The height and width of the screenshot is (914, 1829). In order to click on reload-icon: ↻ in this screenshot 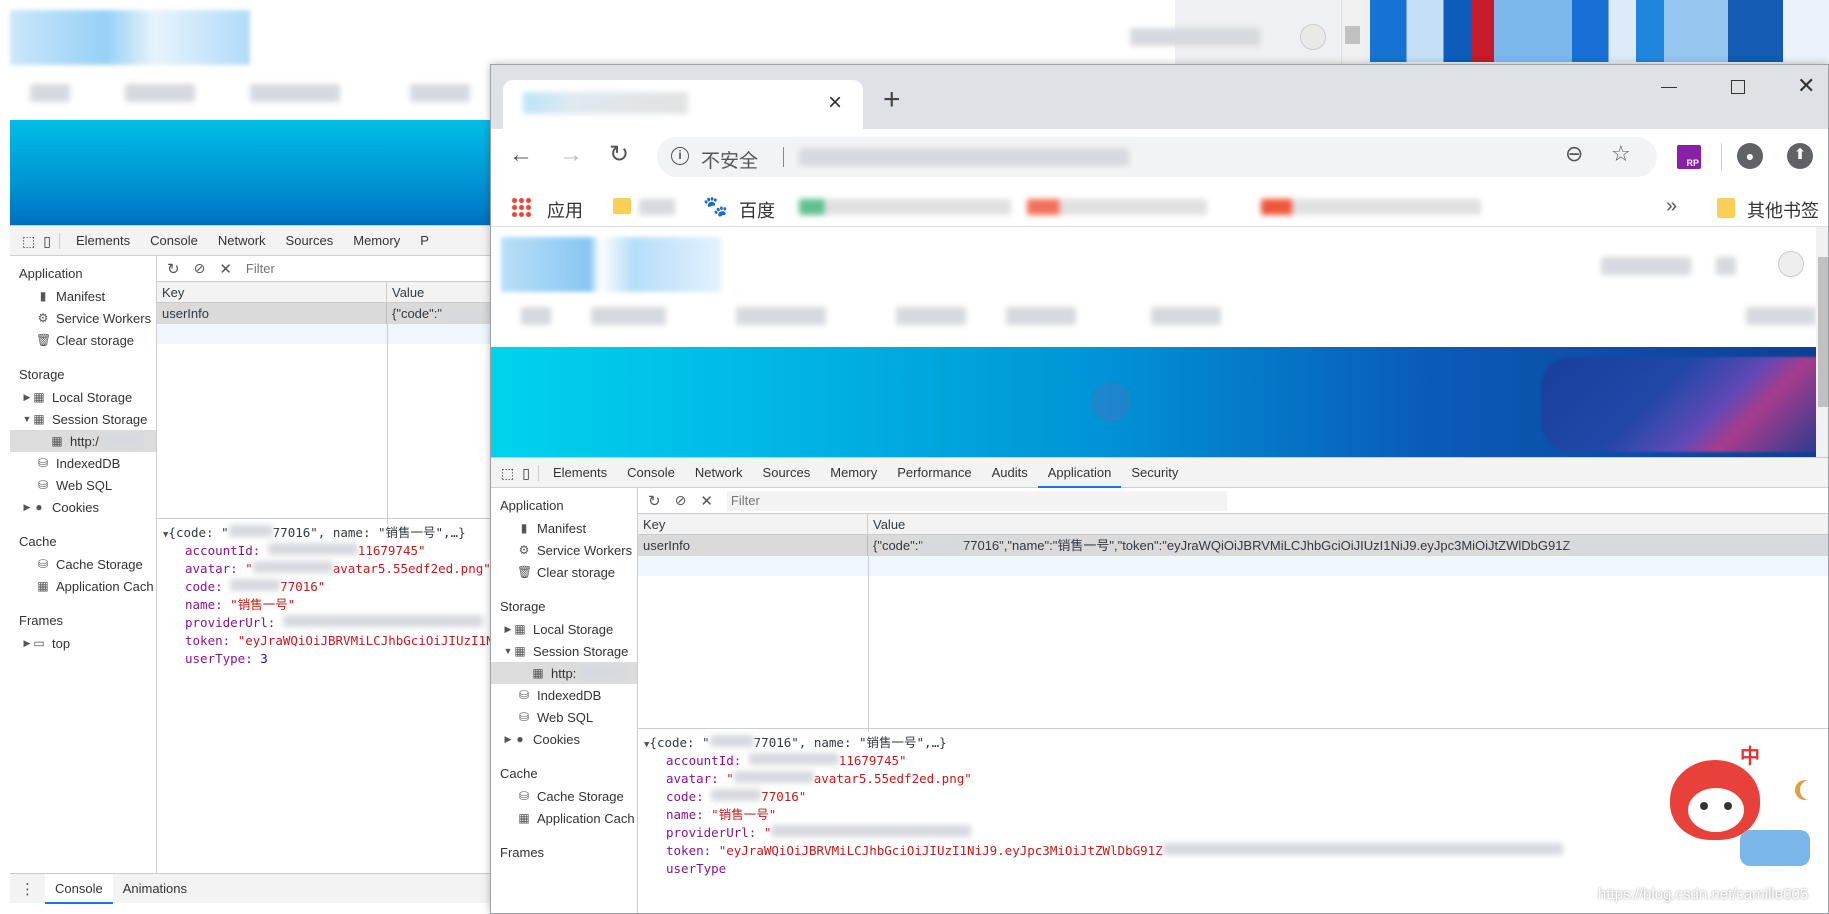, I will do `click(619, 154)`.